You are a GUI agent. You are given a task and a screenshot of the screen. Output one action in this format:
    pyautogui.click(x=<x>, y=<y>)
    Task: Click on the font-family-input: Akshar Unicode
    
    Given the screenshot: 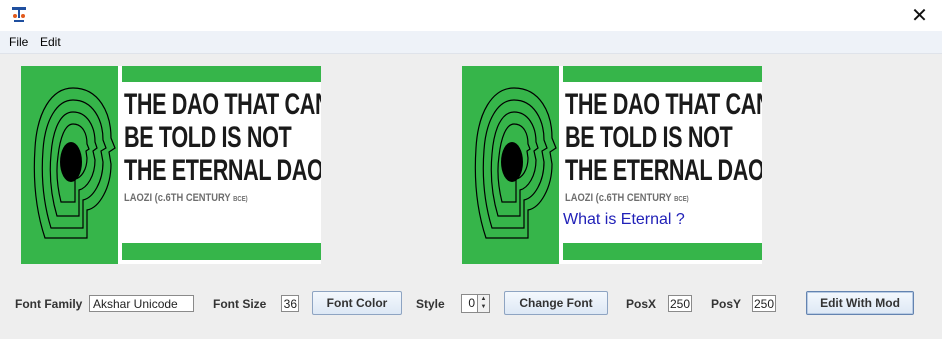 What is the action you would take?
    pyautogui.click(x=141, y=303)
    